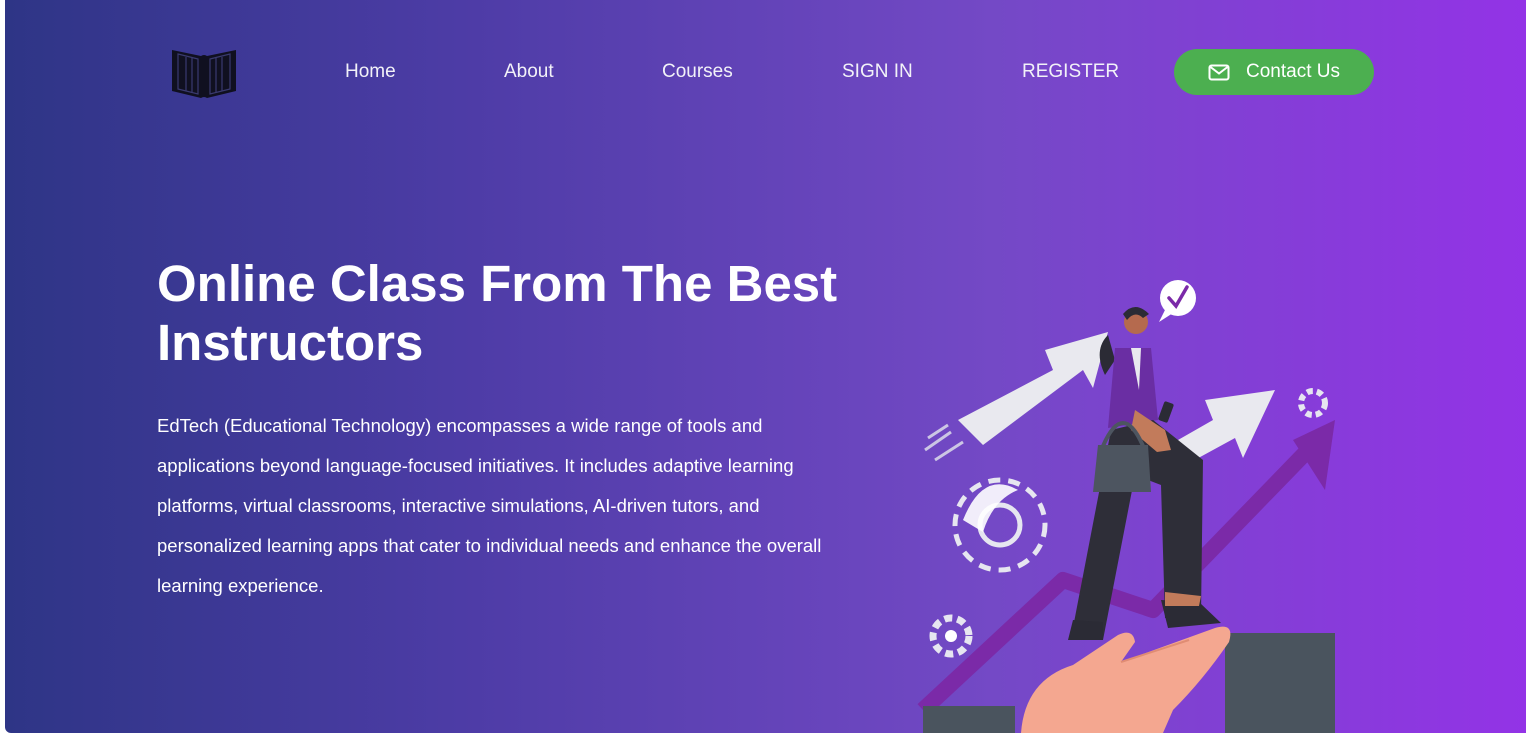  I want to click on nav-courses: Courses, so click(697, 72).